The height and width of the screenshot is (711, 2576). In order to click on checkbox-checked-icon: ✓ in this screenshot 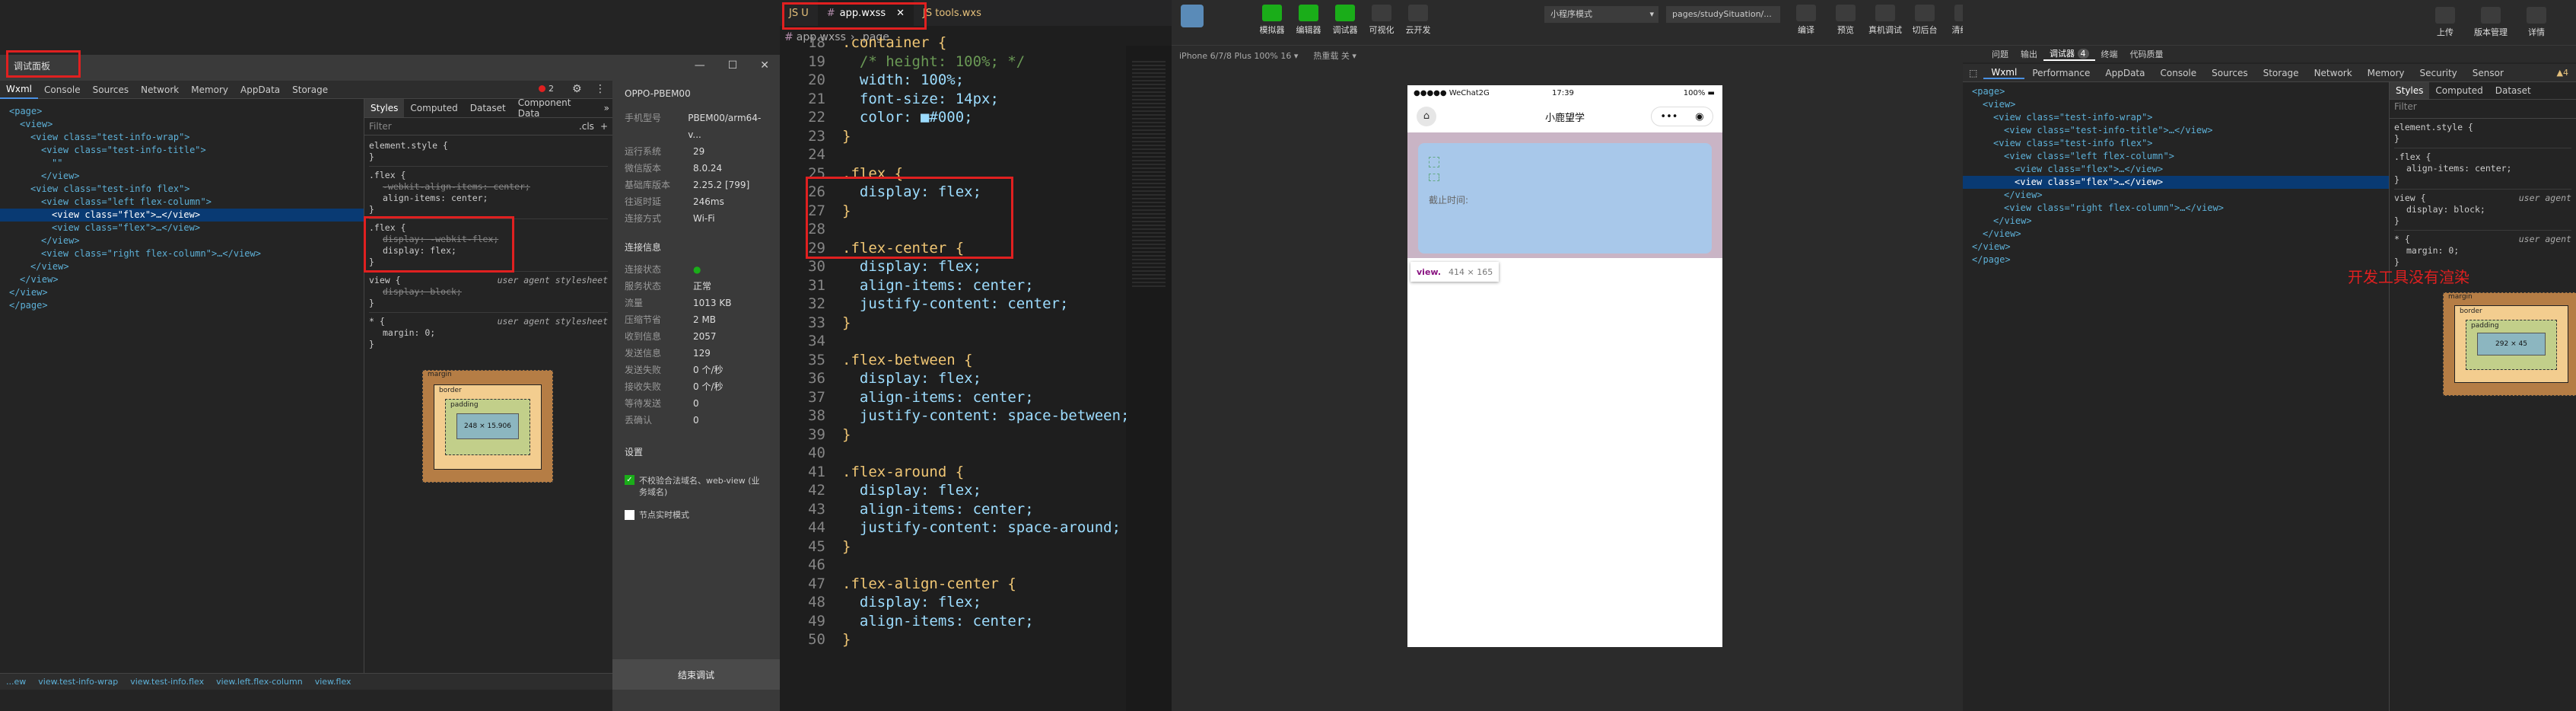, I will do `click(630, 480)`.